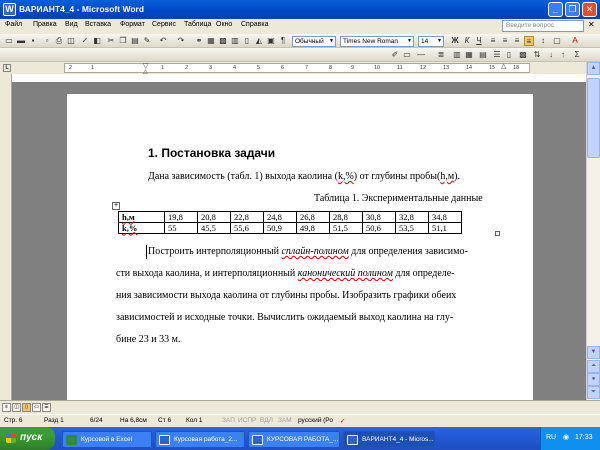 The image size is (600, 450). I want to click on style-combo: Обычный ▼, so click(314, 41).